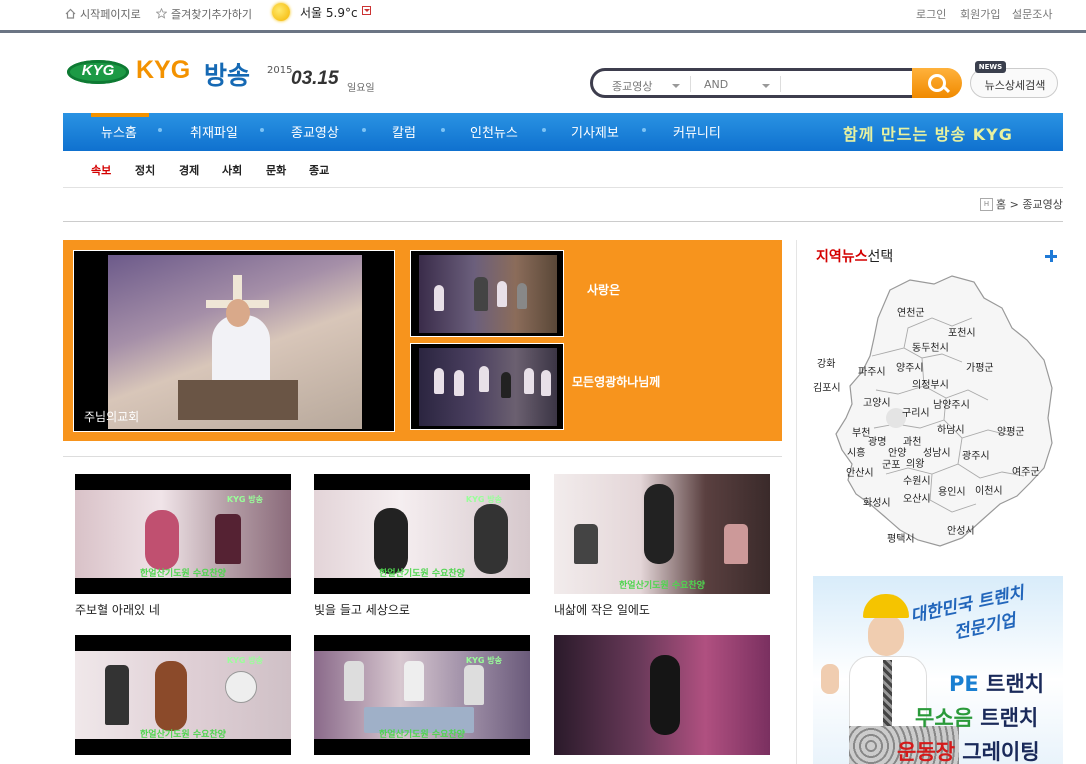  What do you see at coordinates (962, 331) in the screenshot?
I see `city-label: 포천시` at bounding box center [962, 331].